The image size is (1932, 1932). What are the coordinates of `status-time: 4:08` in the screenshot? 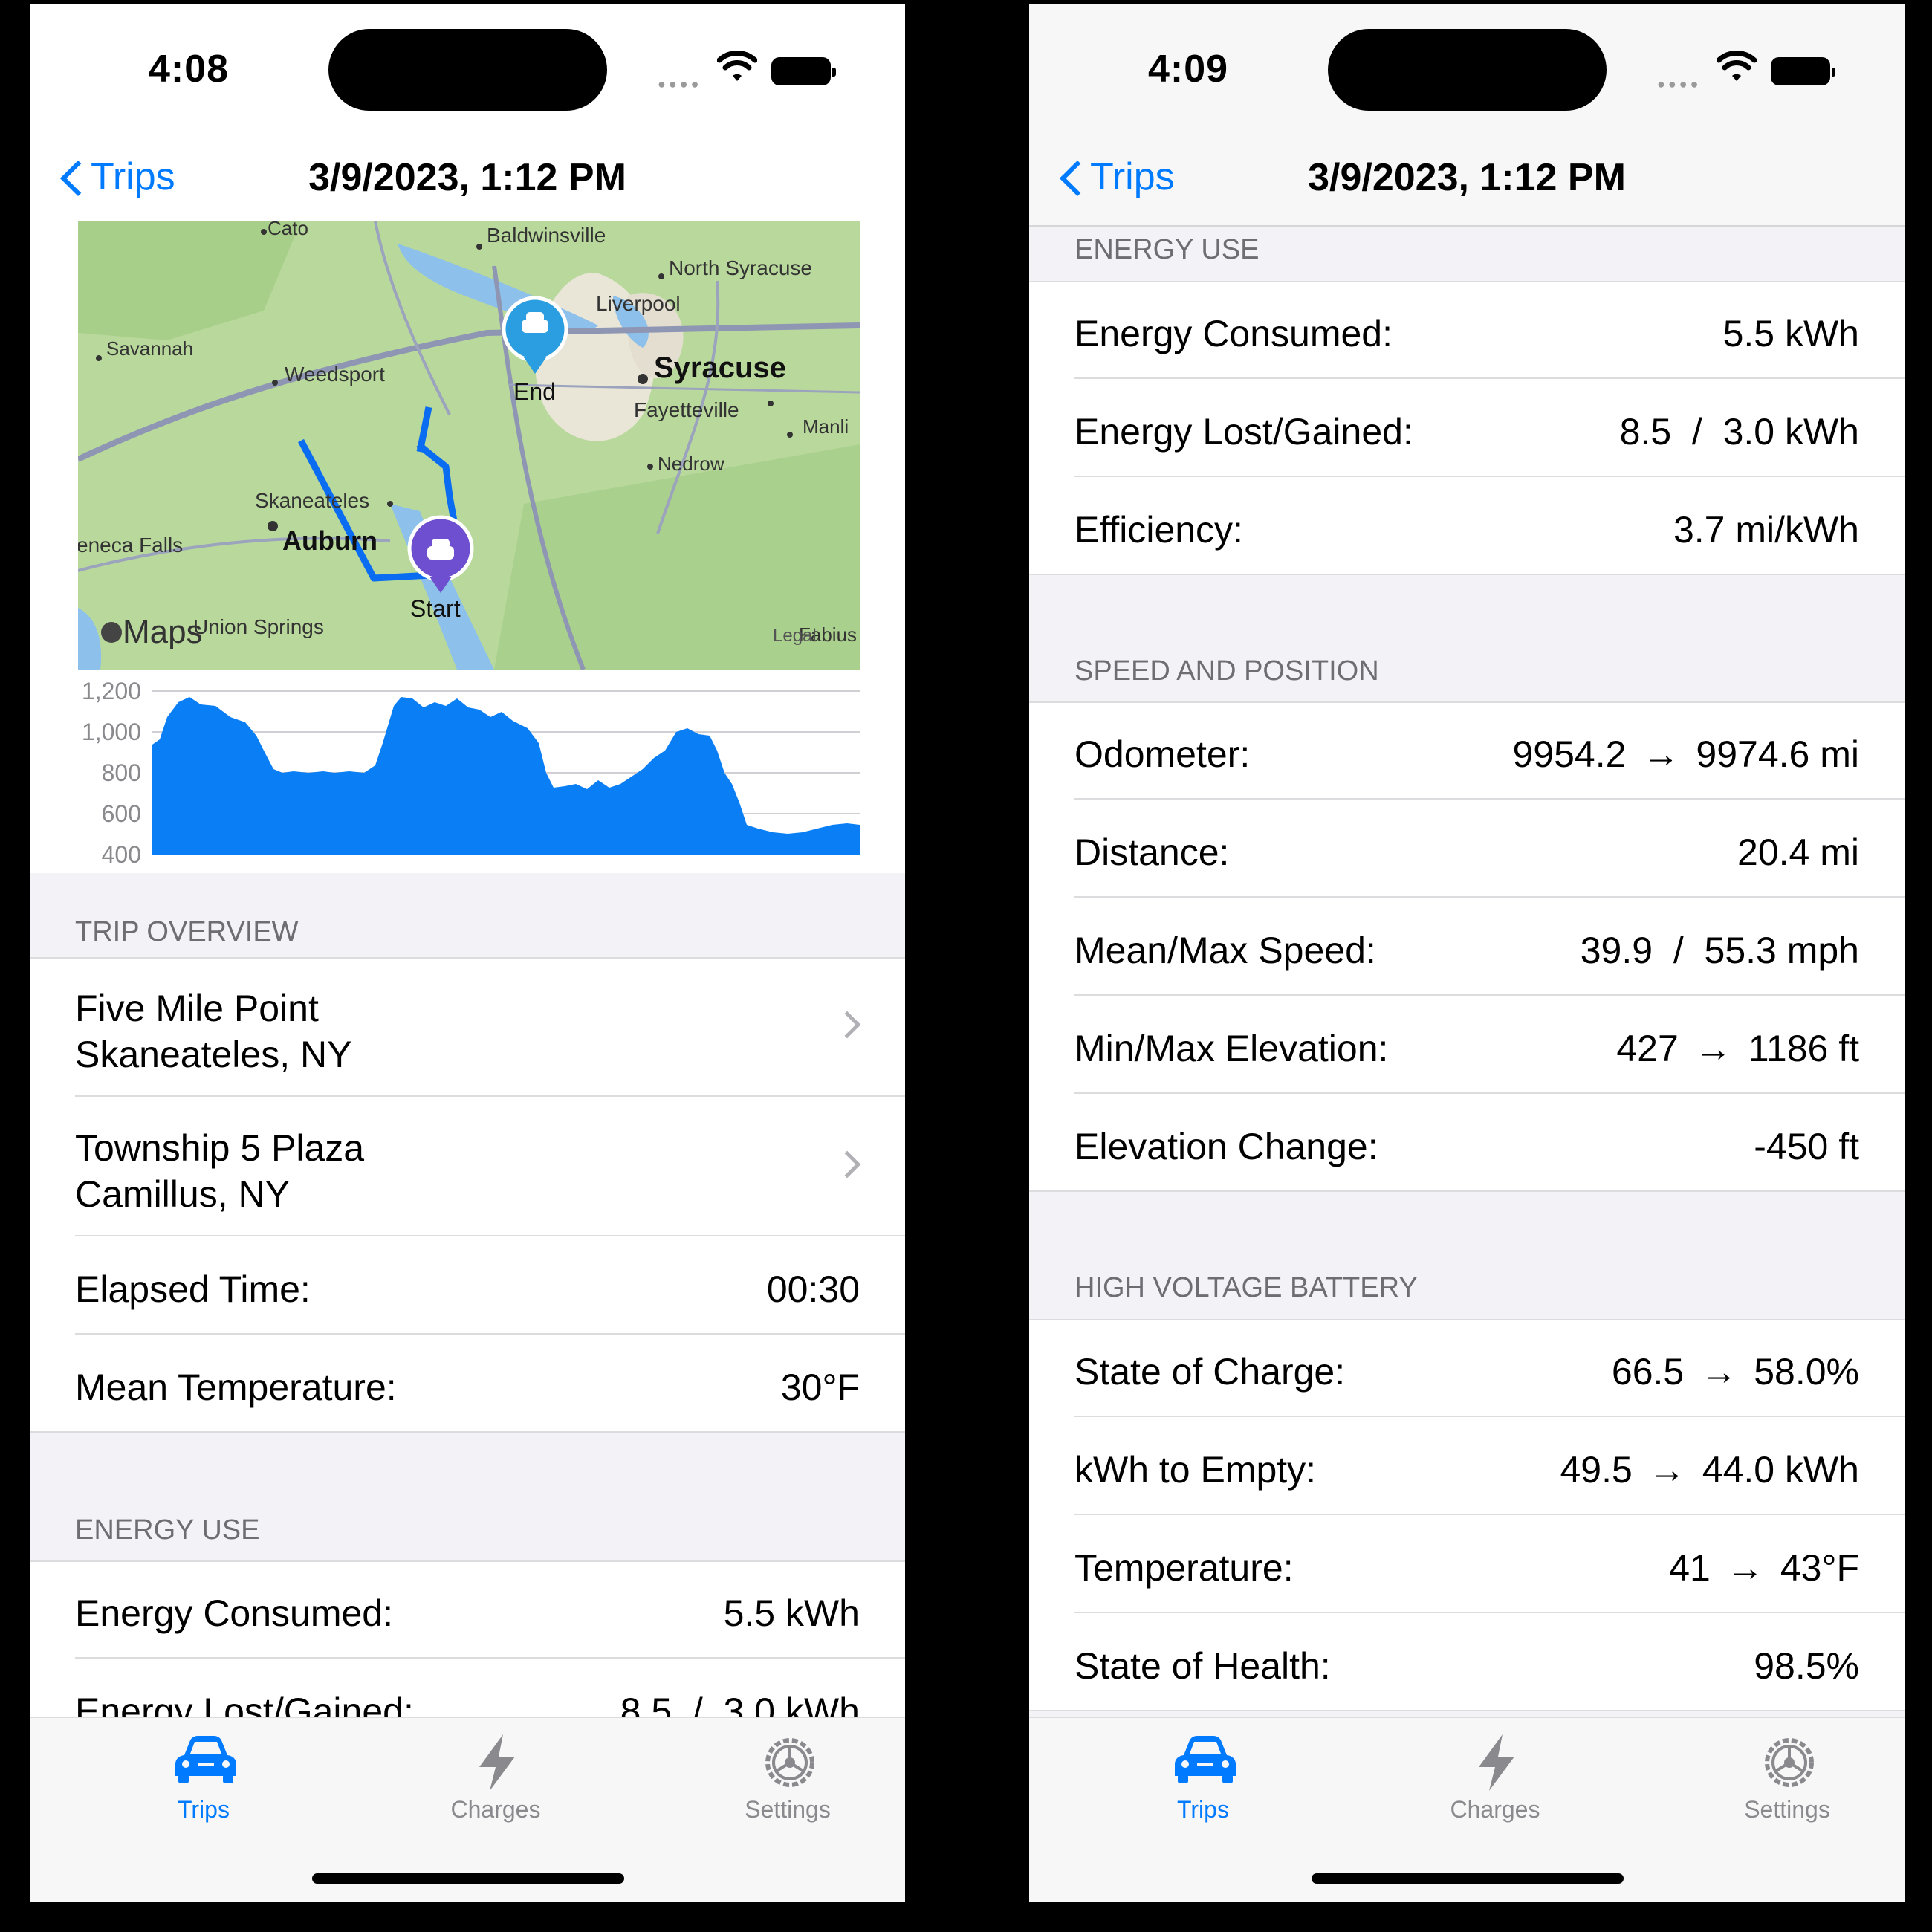 It's located at (189, 69).